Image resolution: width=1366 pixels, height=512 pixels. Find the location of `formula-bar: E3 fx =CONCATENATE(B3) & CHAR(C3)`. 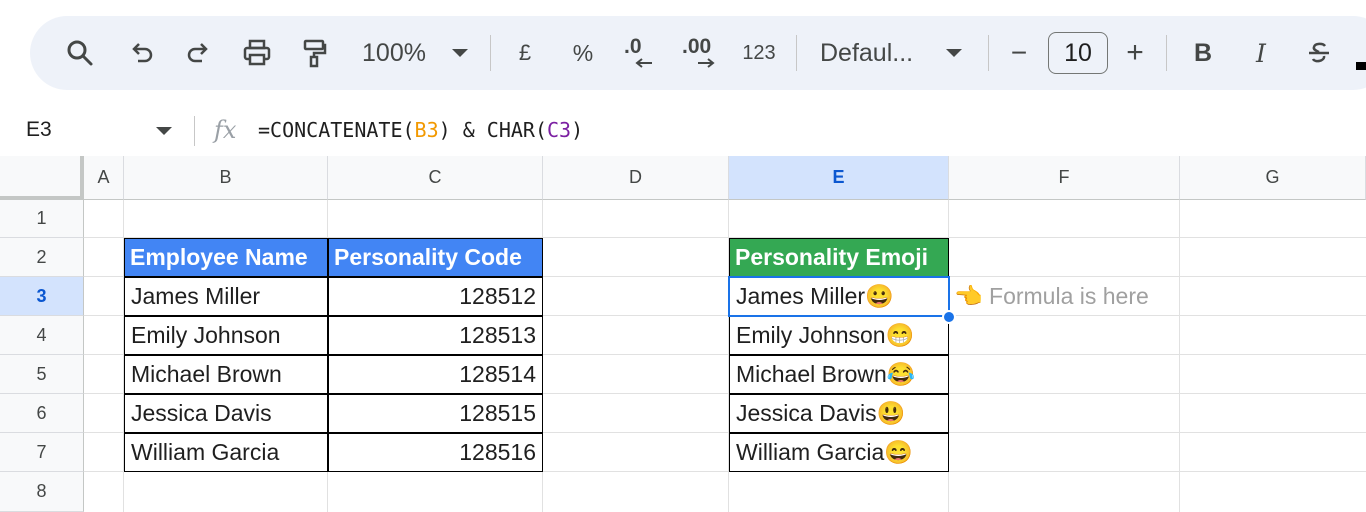

formula-bar: E3 fx =CONCATENATE(B3) & CHAR(C3) is located at coordinates (683, 130).